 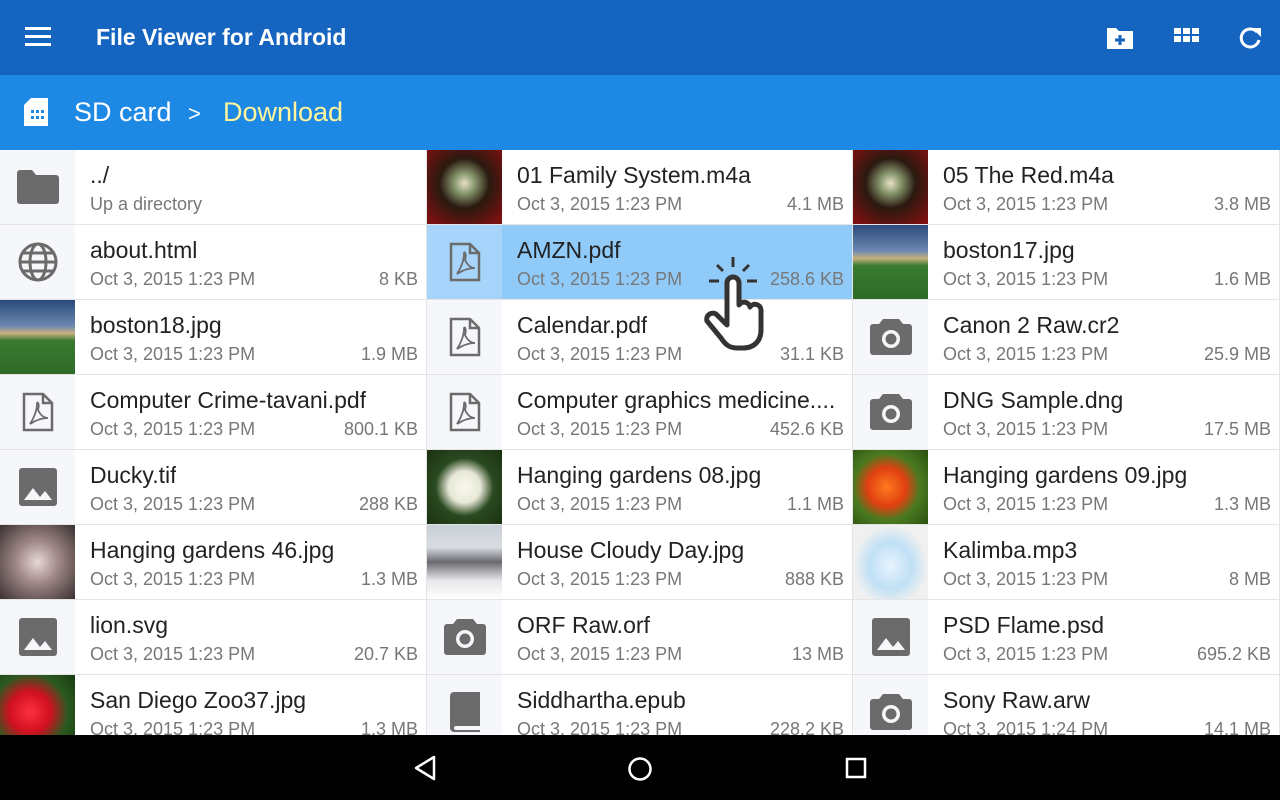 What do you see at coordinates (123, 112) in the screenshot?
I see `breadcrumb-root: SD card` at bounding box center [123, 112].